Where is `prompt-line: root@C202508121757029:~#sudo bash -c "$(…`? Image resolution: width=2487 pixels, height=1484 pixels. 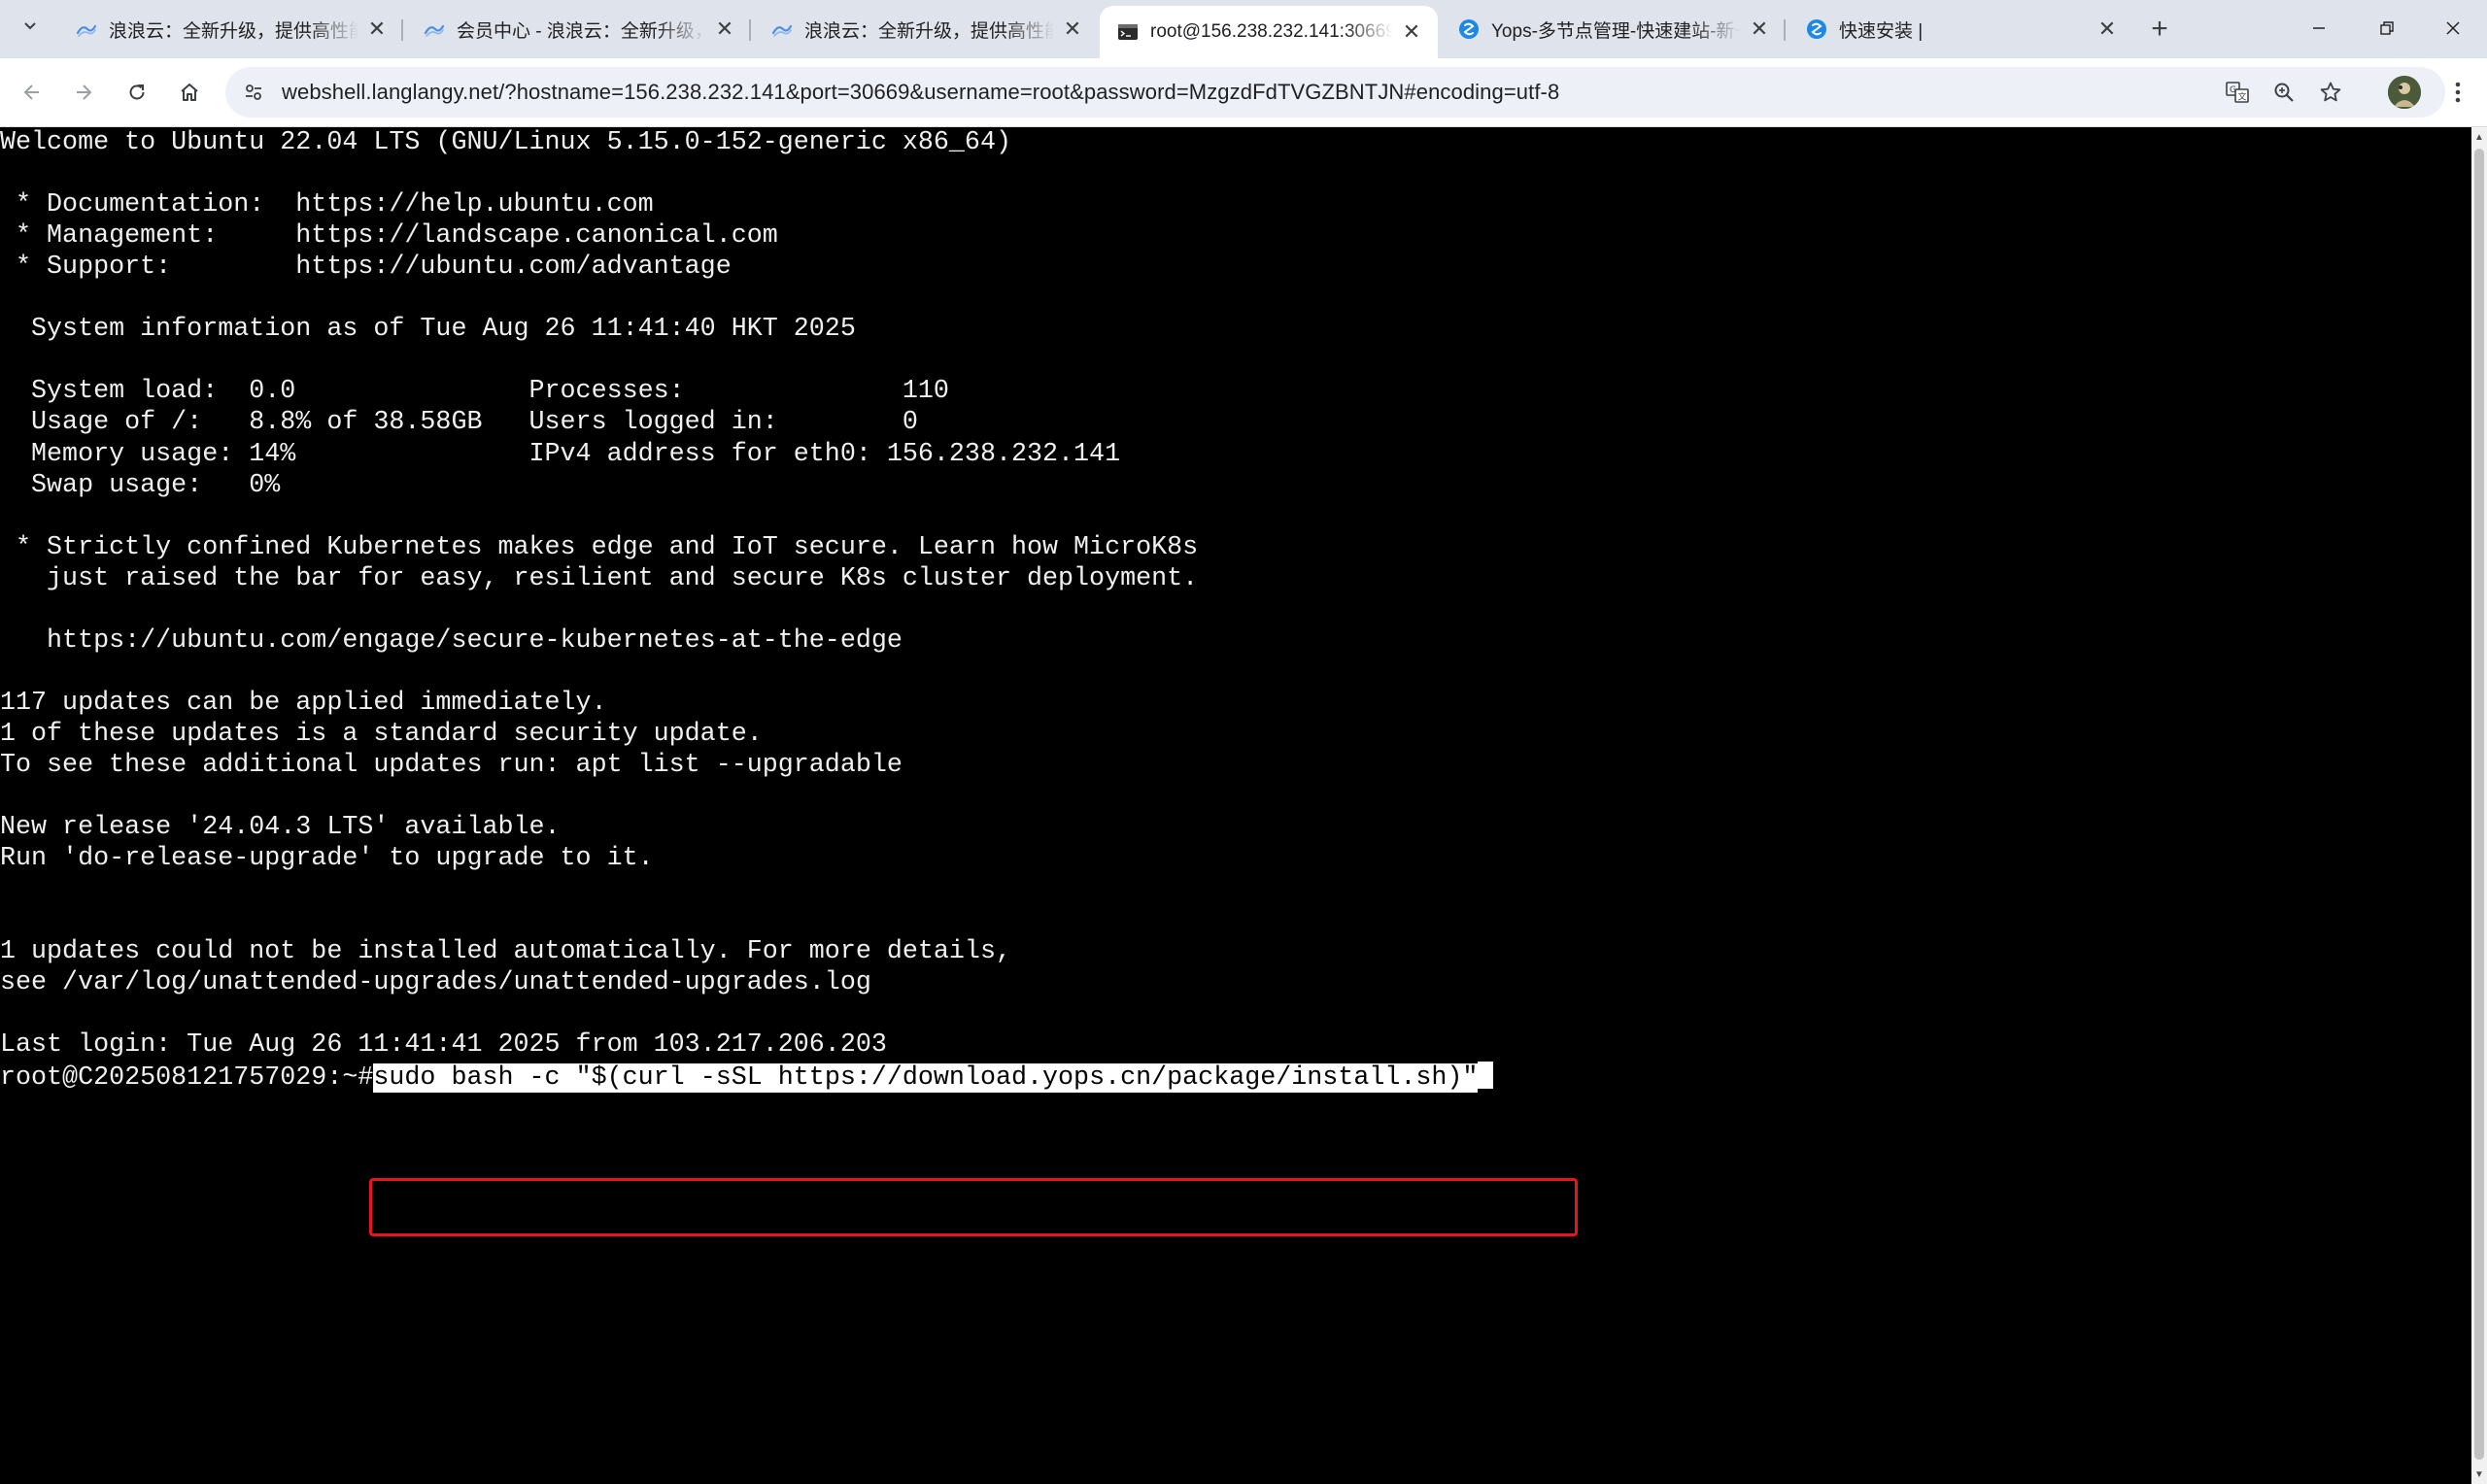
prompt-line: root@C202508121757029:~#sudo bash -c "$(… is located at coordinates (747, 1077).